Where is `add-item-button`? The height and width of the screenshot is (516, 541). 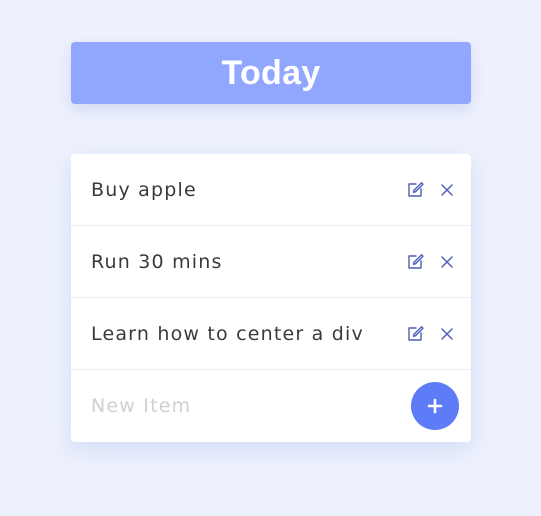 add-item-button is located at coordinates (435, 406).